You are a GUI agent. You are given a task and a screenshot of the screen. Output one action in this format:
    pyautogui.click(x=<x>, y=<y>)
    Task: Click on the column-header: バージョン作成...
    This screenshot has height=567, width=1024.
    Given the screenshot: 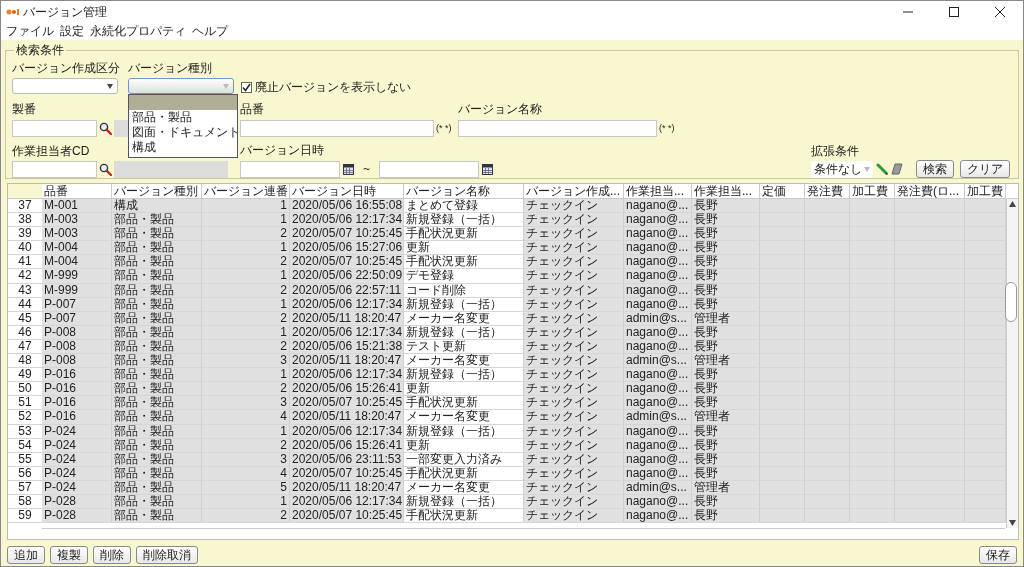 What is the action you would take?
    pyautogui.click(x=574, y=191)
    